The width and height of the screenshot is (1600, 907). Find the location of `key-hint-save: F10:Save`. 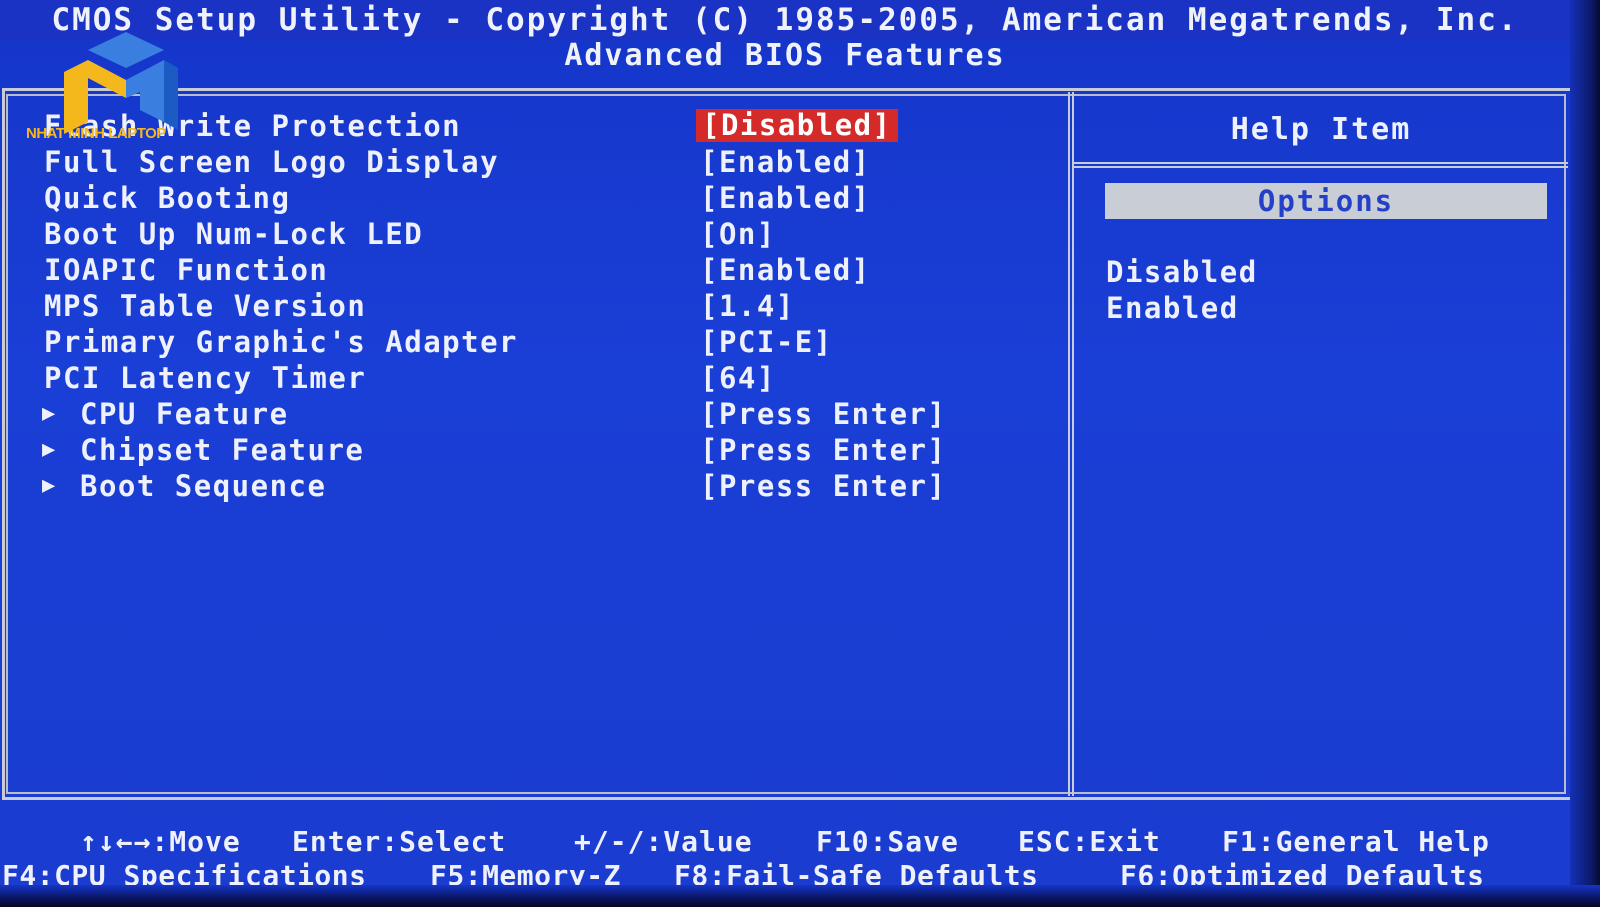

key-hint-save: F10:Save is located at coordinates (887, 841).